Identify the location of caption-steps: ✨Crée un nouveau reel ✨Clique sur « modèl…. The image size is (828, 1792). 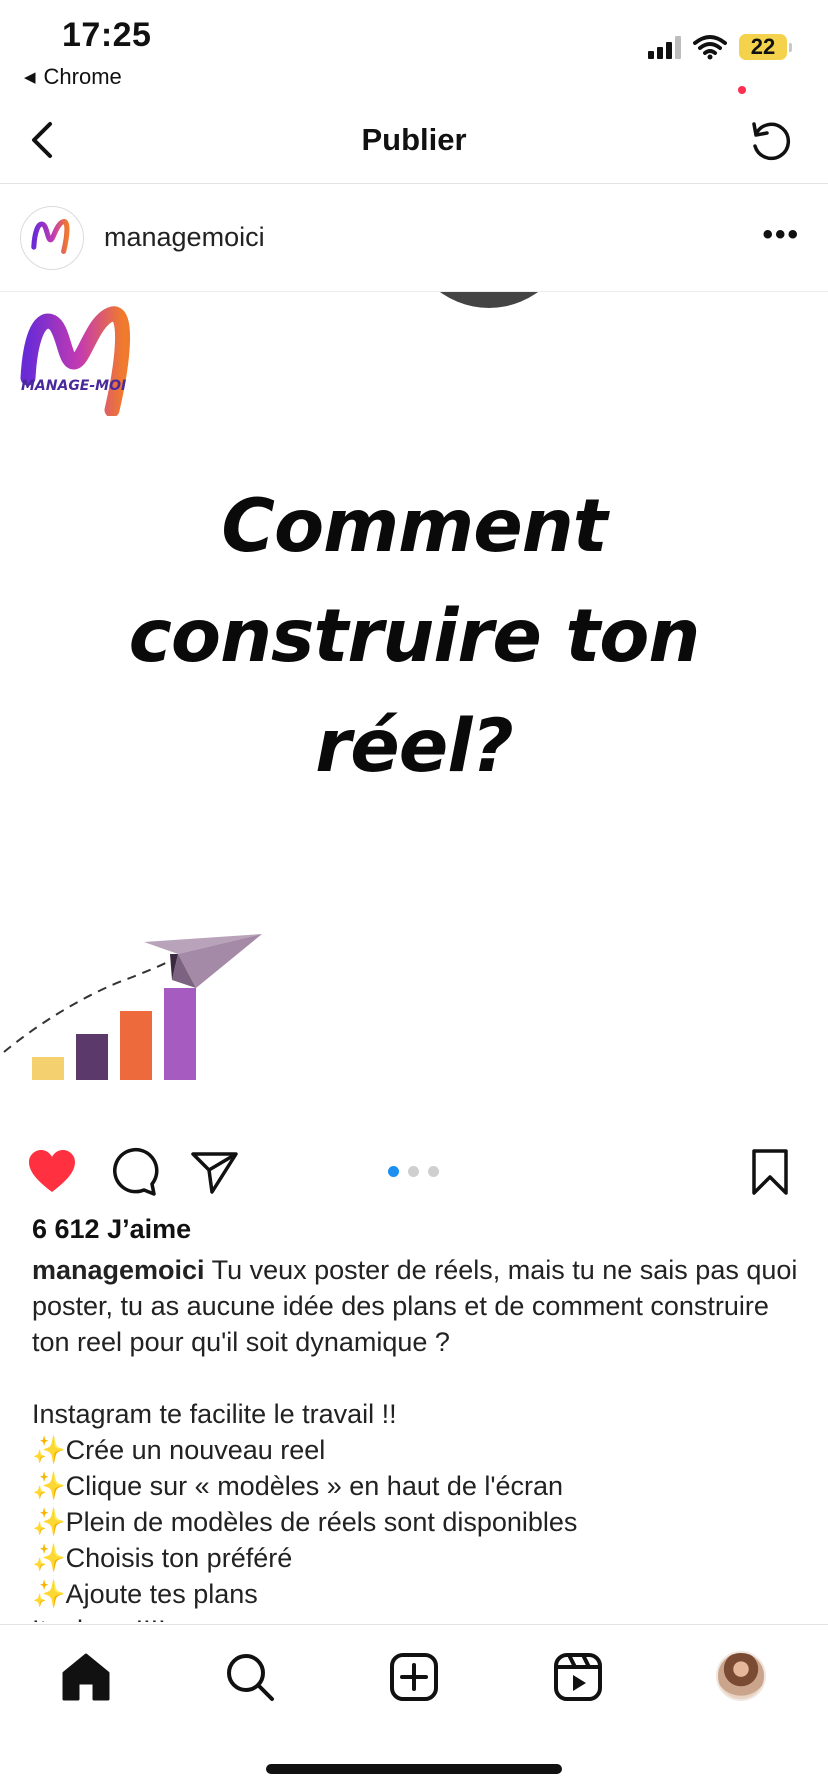
(417, 1522).